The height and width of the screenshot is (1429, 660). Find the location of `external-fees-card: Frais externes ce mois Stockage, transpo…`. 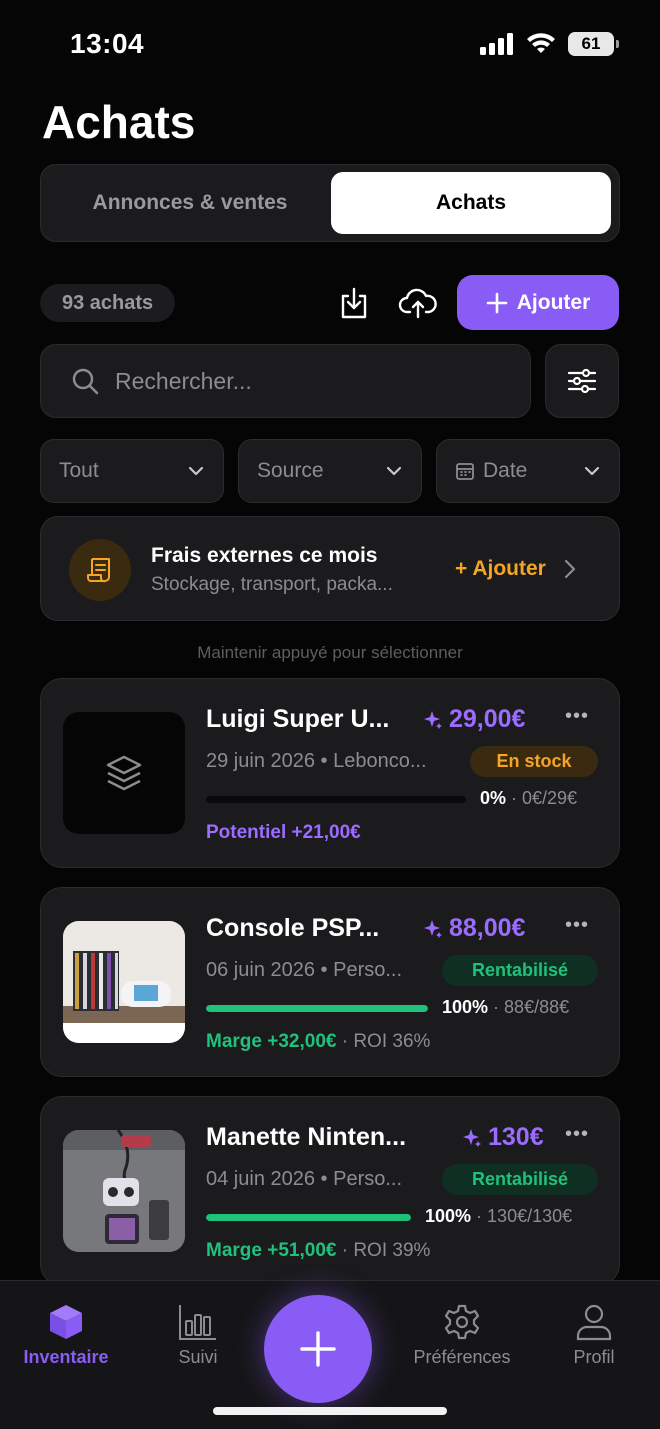

external-fees-card: Frais externes ce mois Stockage, transpo… is located at coordinates (330, 568).